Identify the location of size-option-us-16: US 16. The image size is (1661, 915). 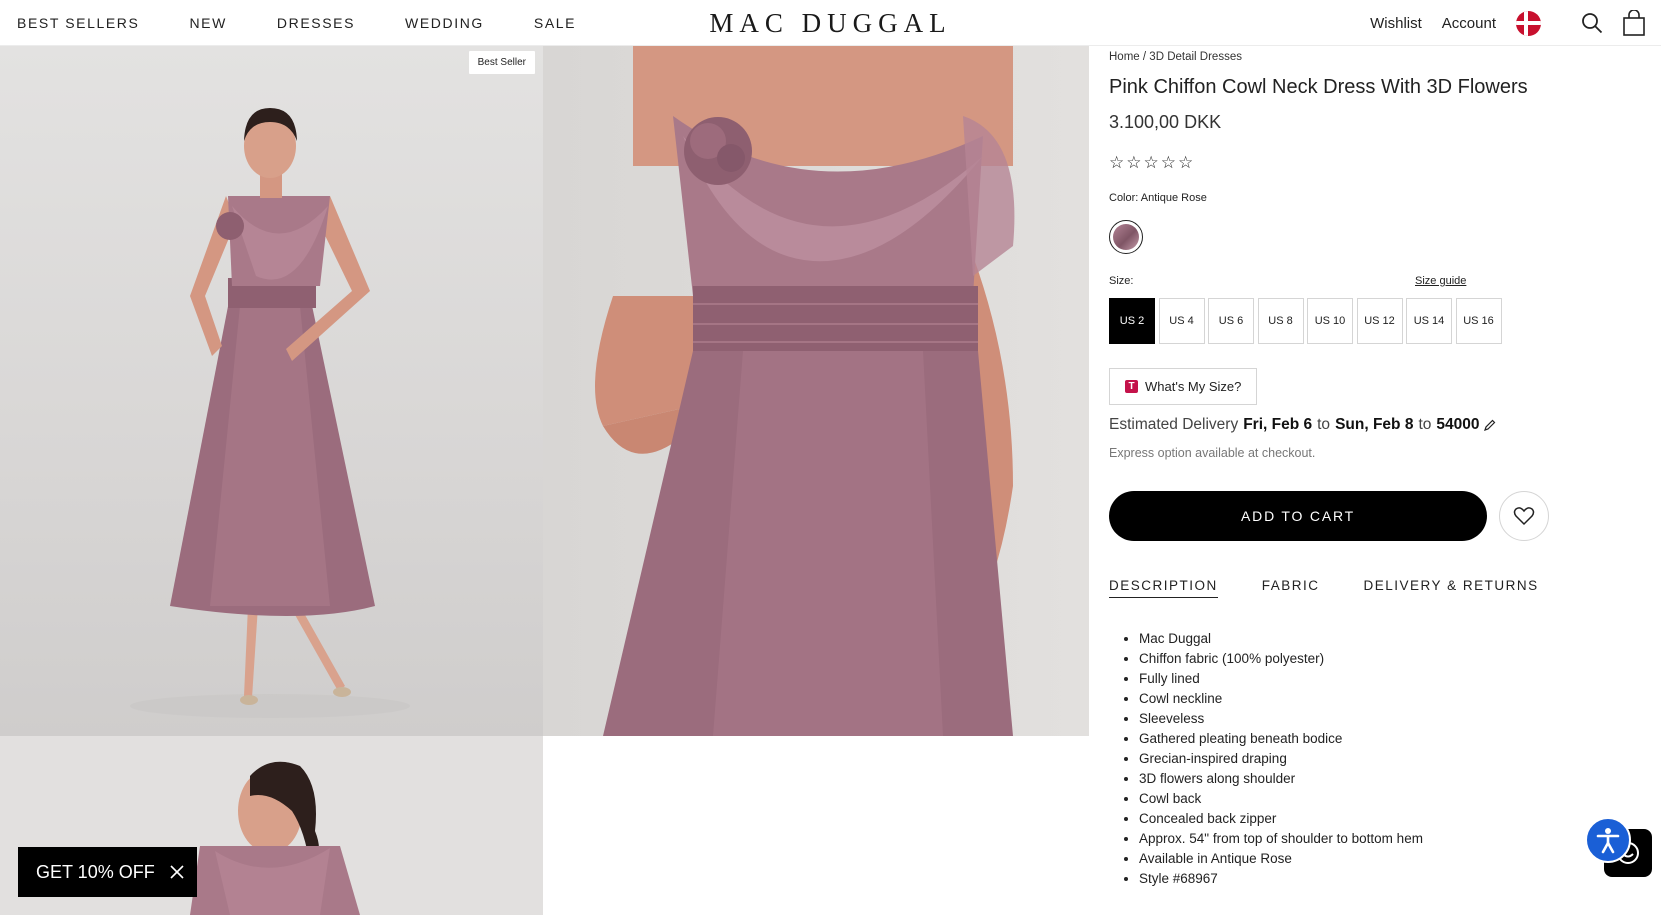
(1478, 321).